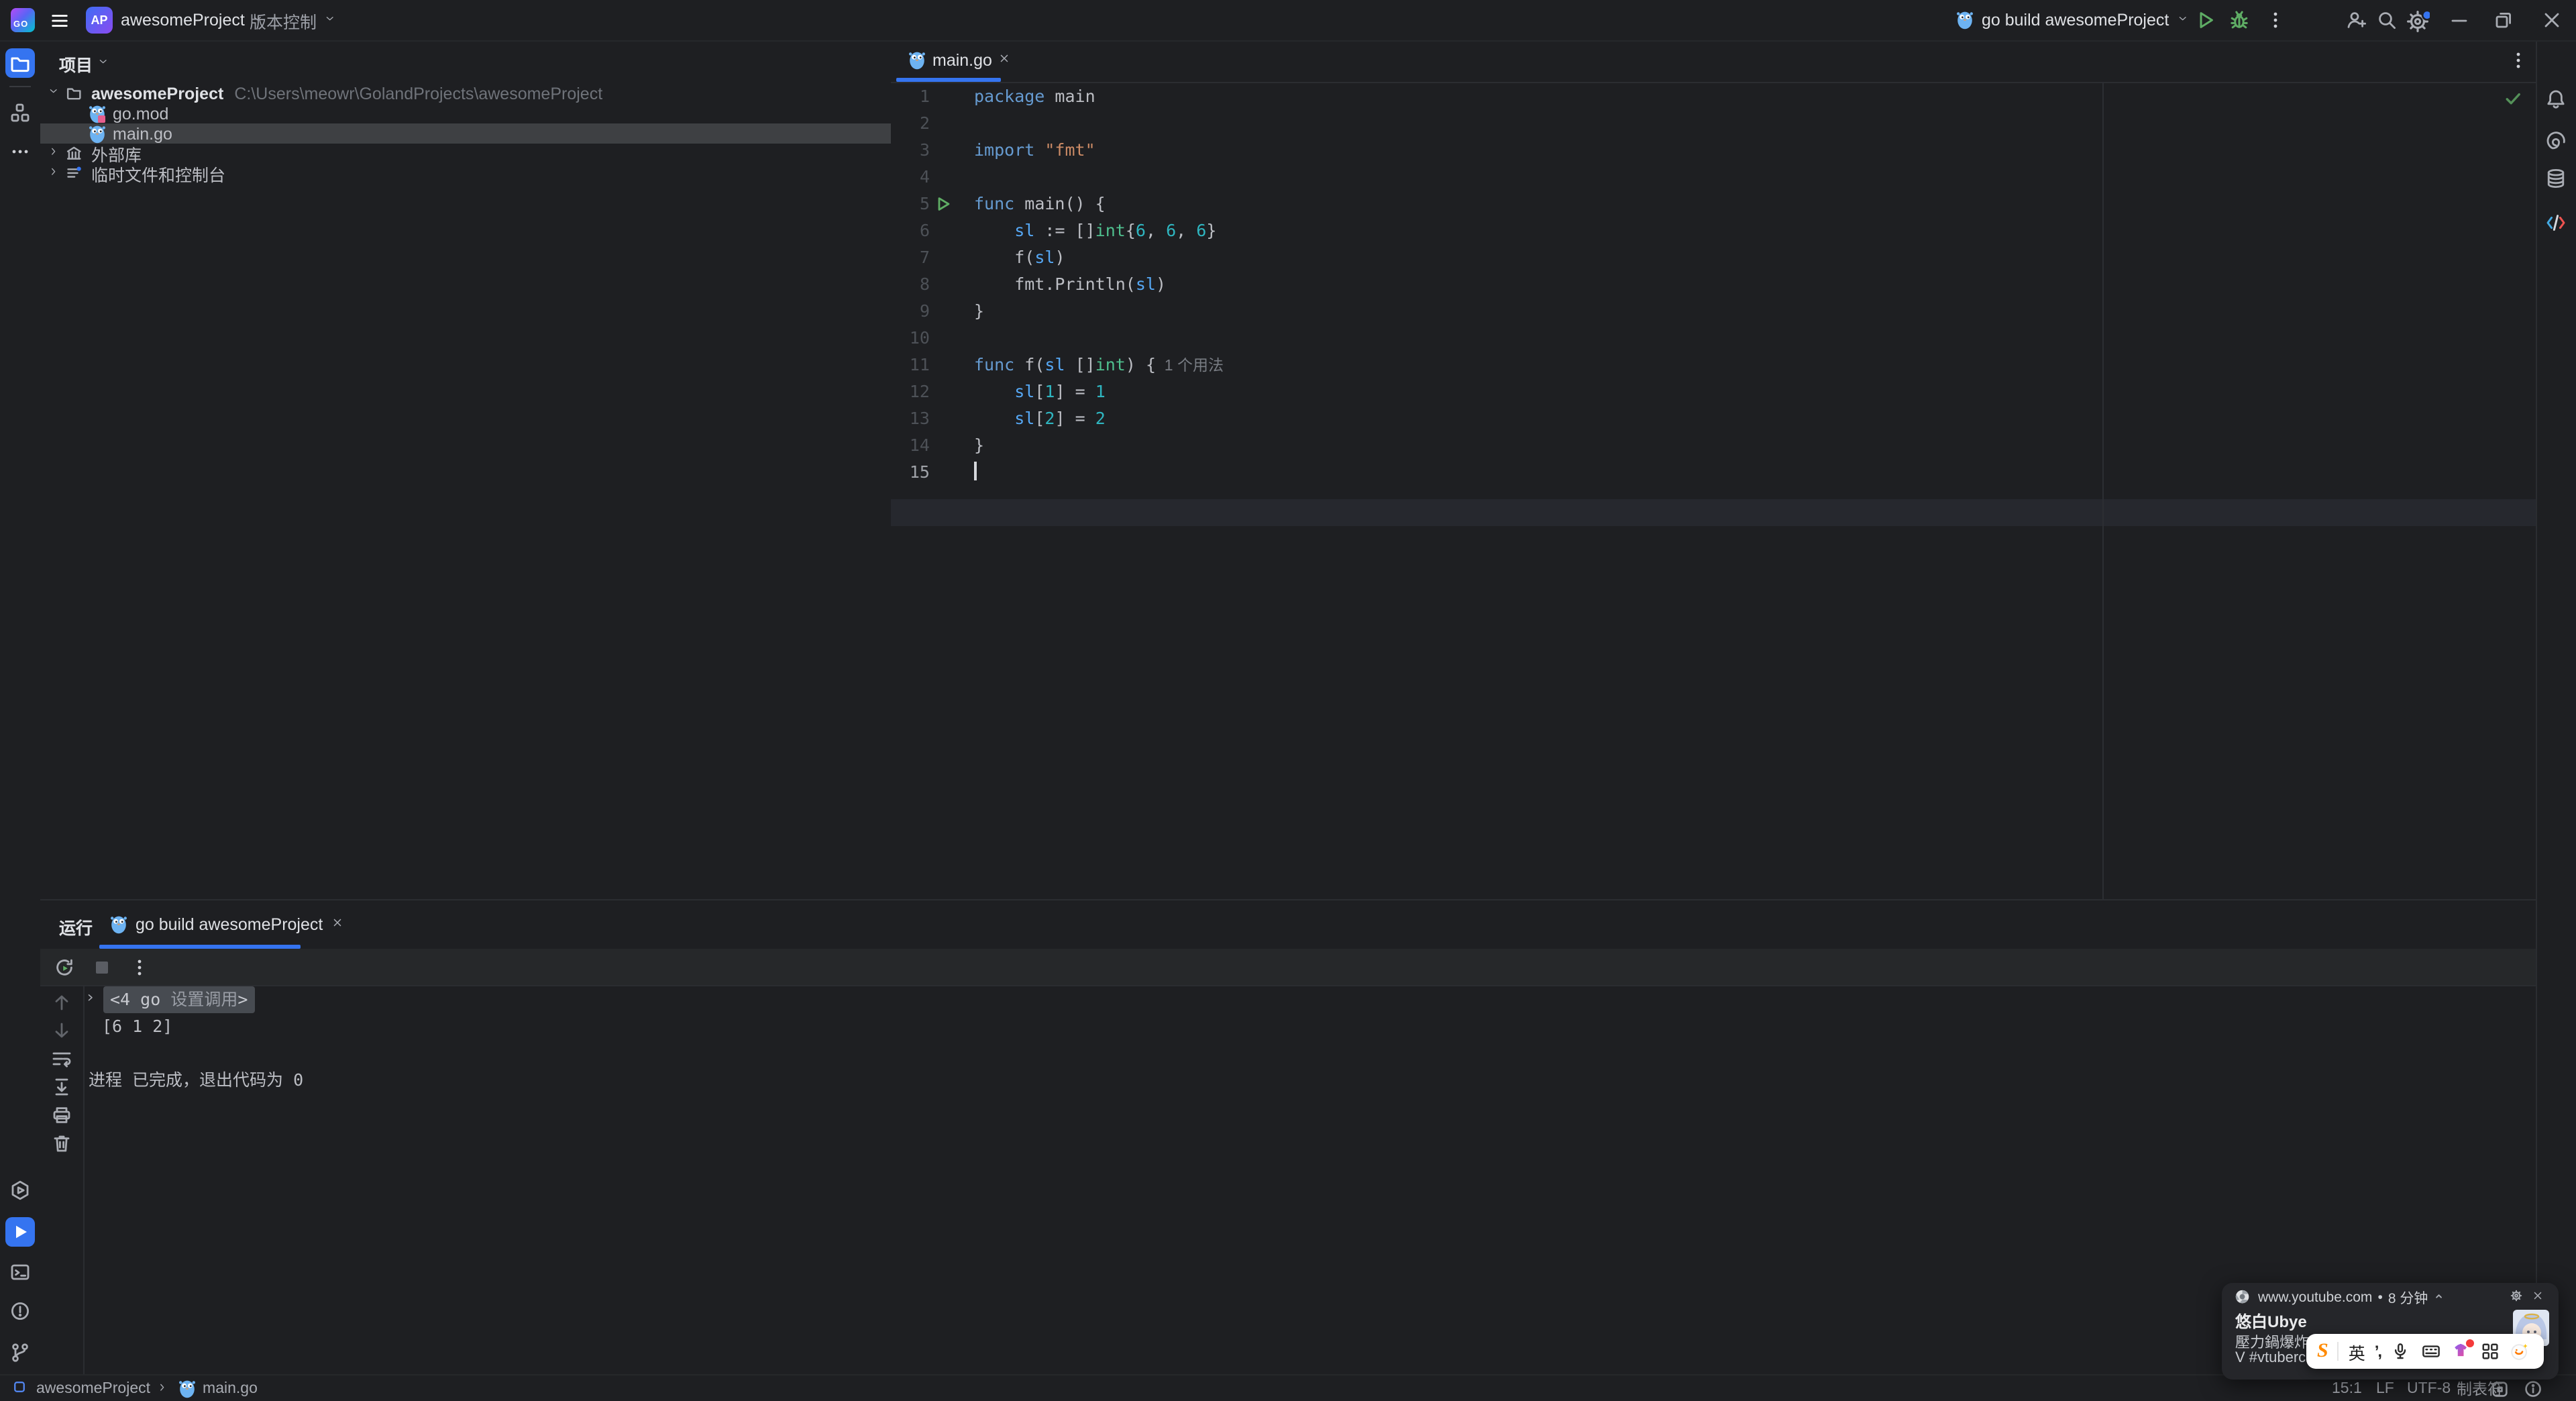 This screenshot has height=1401, width=2576. Describe the element at coordinates (2275, 20) in the screenshot. I see `more-actions-button` at that location.